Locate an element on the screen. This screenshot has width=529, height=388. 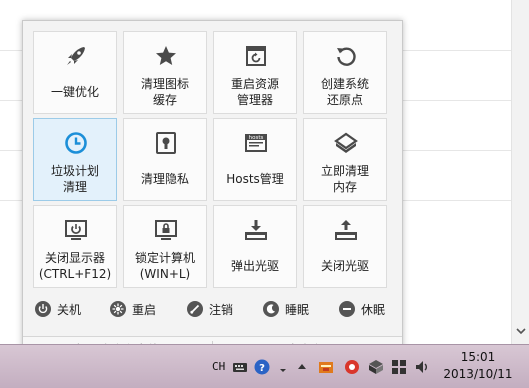
tile-scheduled-cleanup: 垃圾计划 清理 is located at coordinates (75, 159).